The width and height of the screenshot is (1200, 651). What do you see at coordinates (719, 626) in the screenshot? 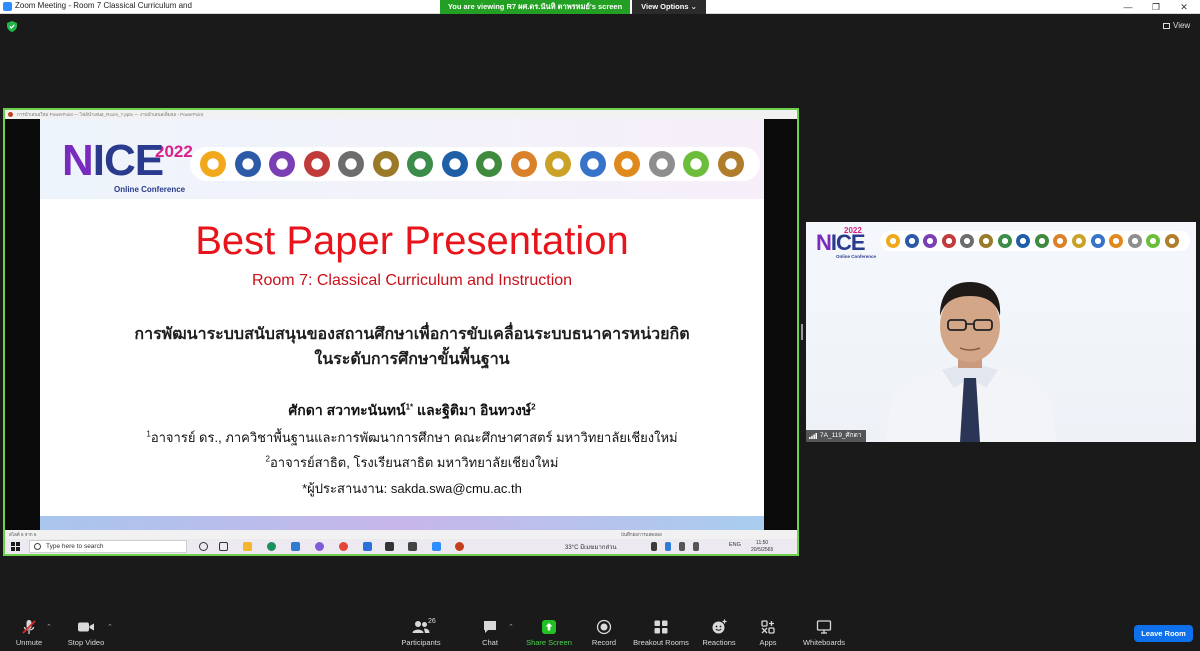
I see `reactions-smiley-icon` at bounding box center [719, 626].